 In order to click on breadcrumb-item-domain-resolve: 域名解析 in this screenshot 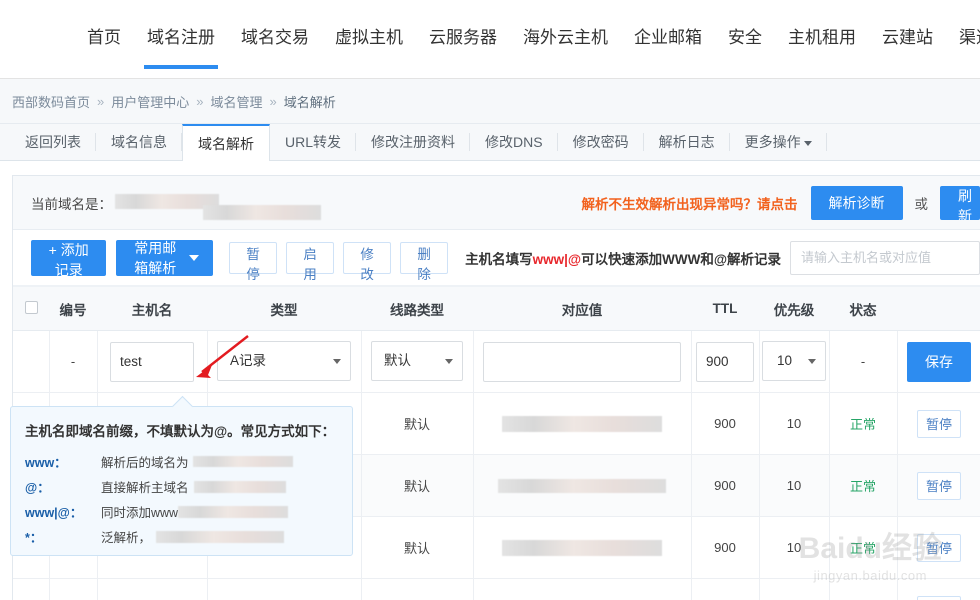, I will do `click(309, 102)`.